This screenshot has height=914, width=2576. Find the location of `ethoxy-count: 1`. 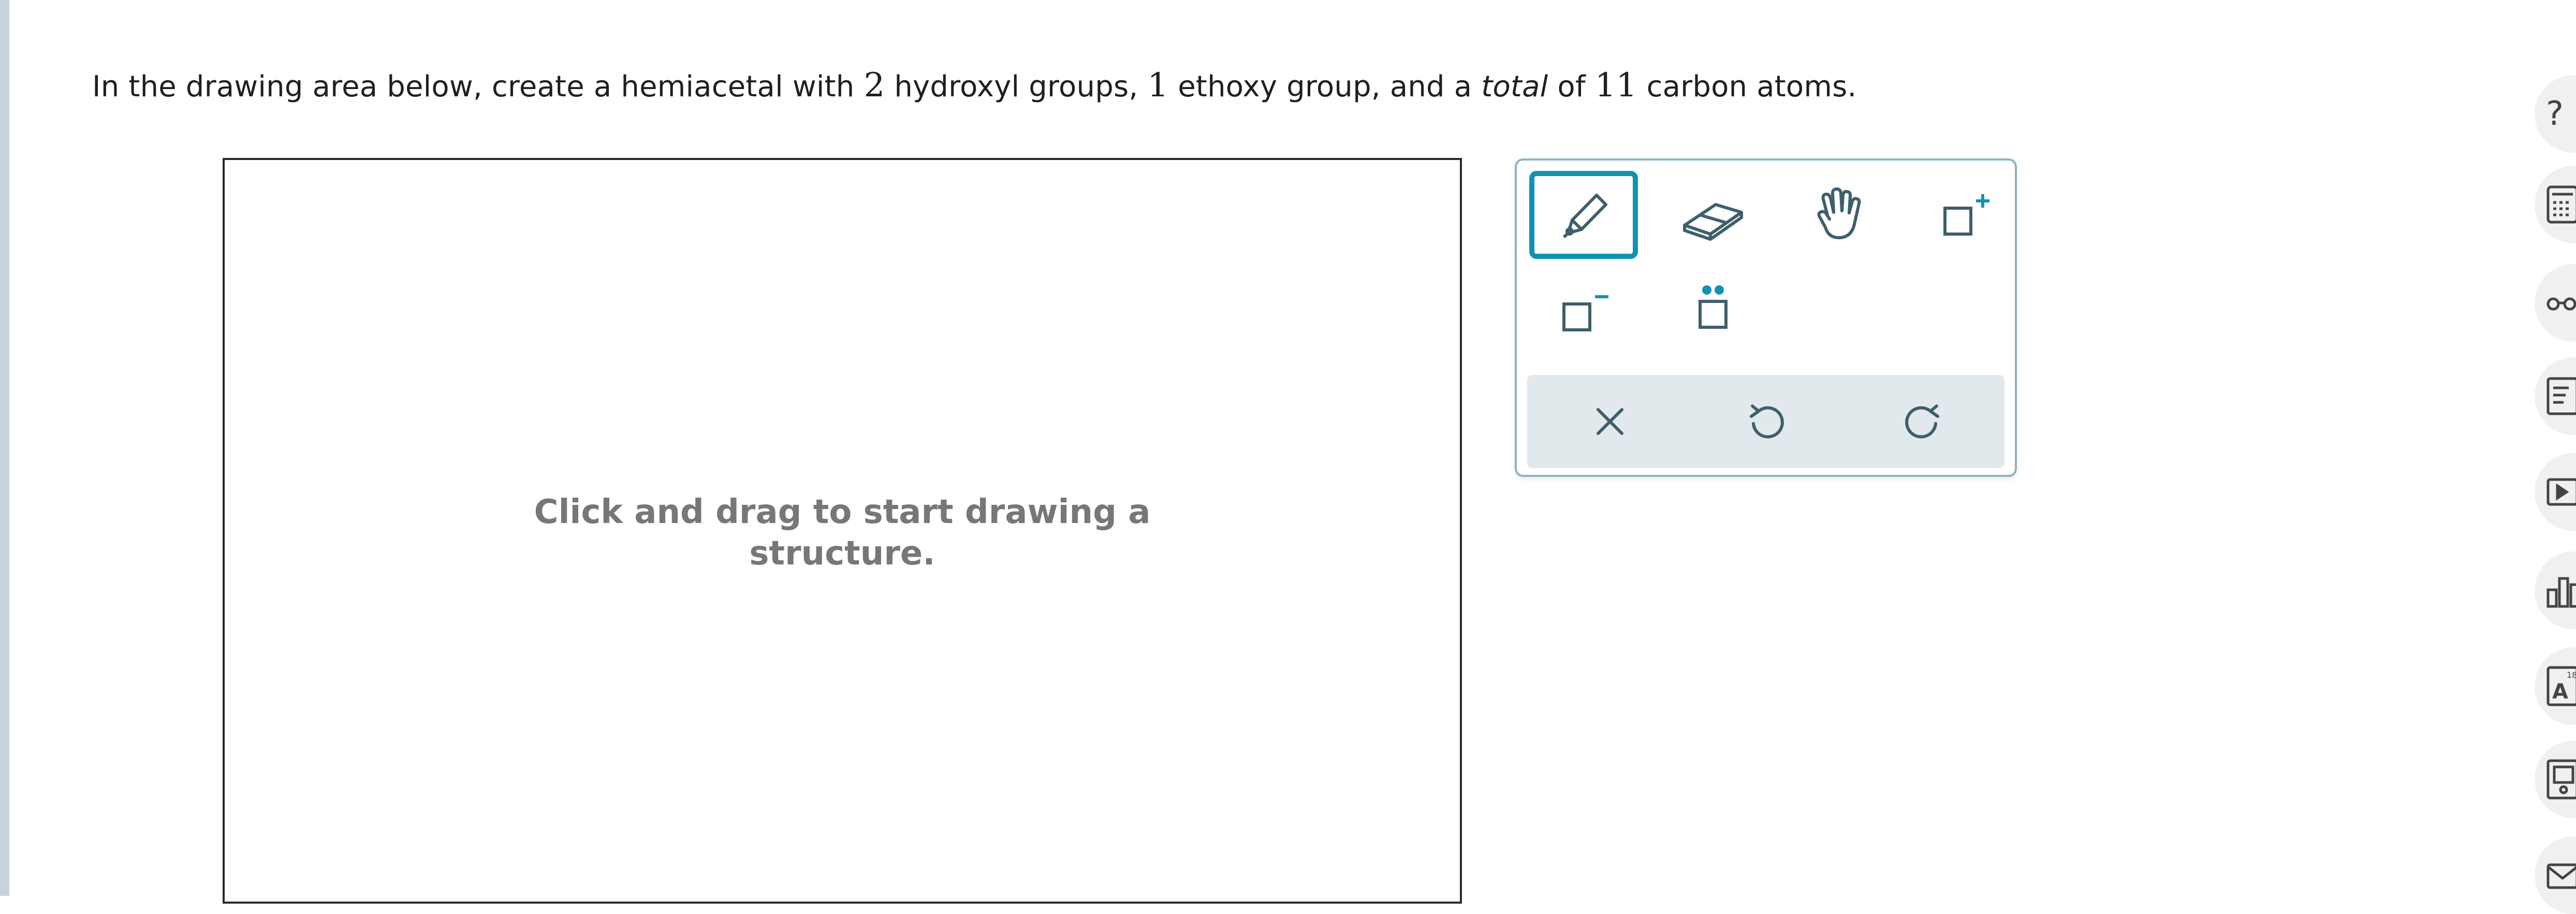

ethoxy-count: 1 is located at coordinates (1158, 85).